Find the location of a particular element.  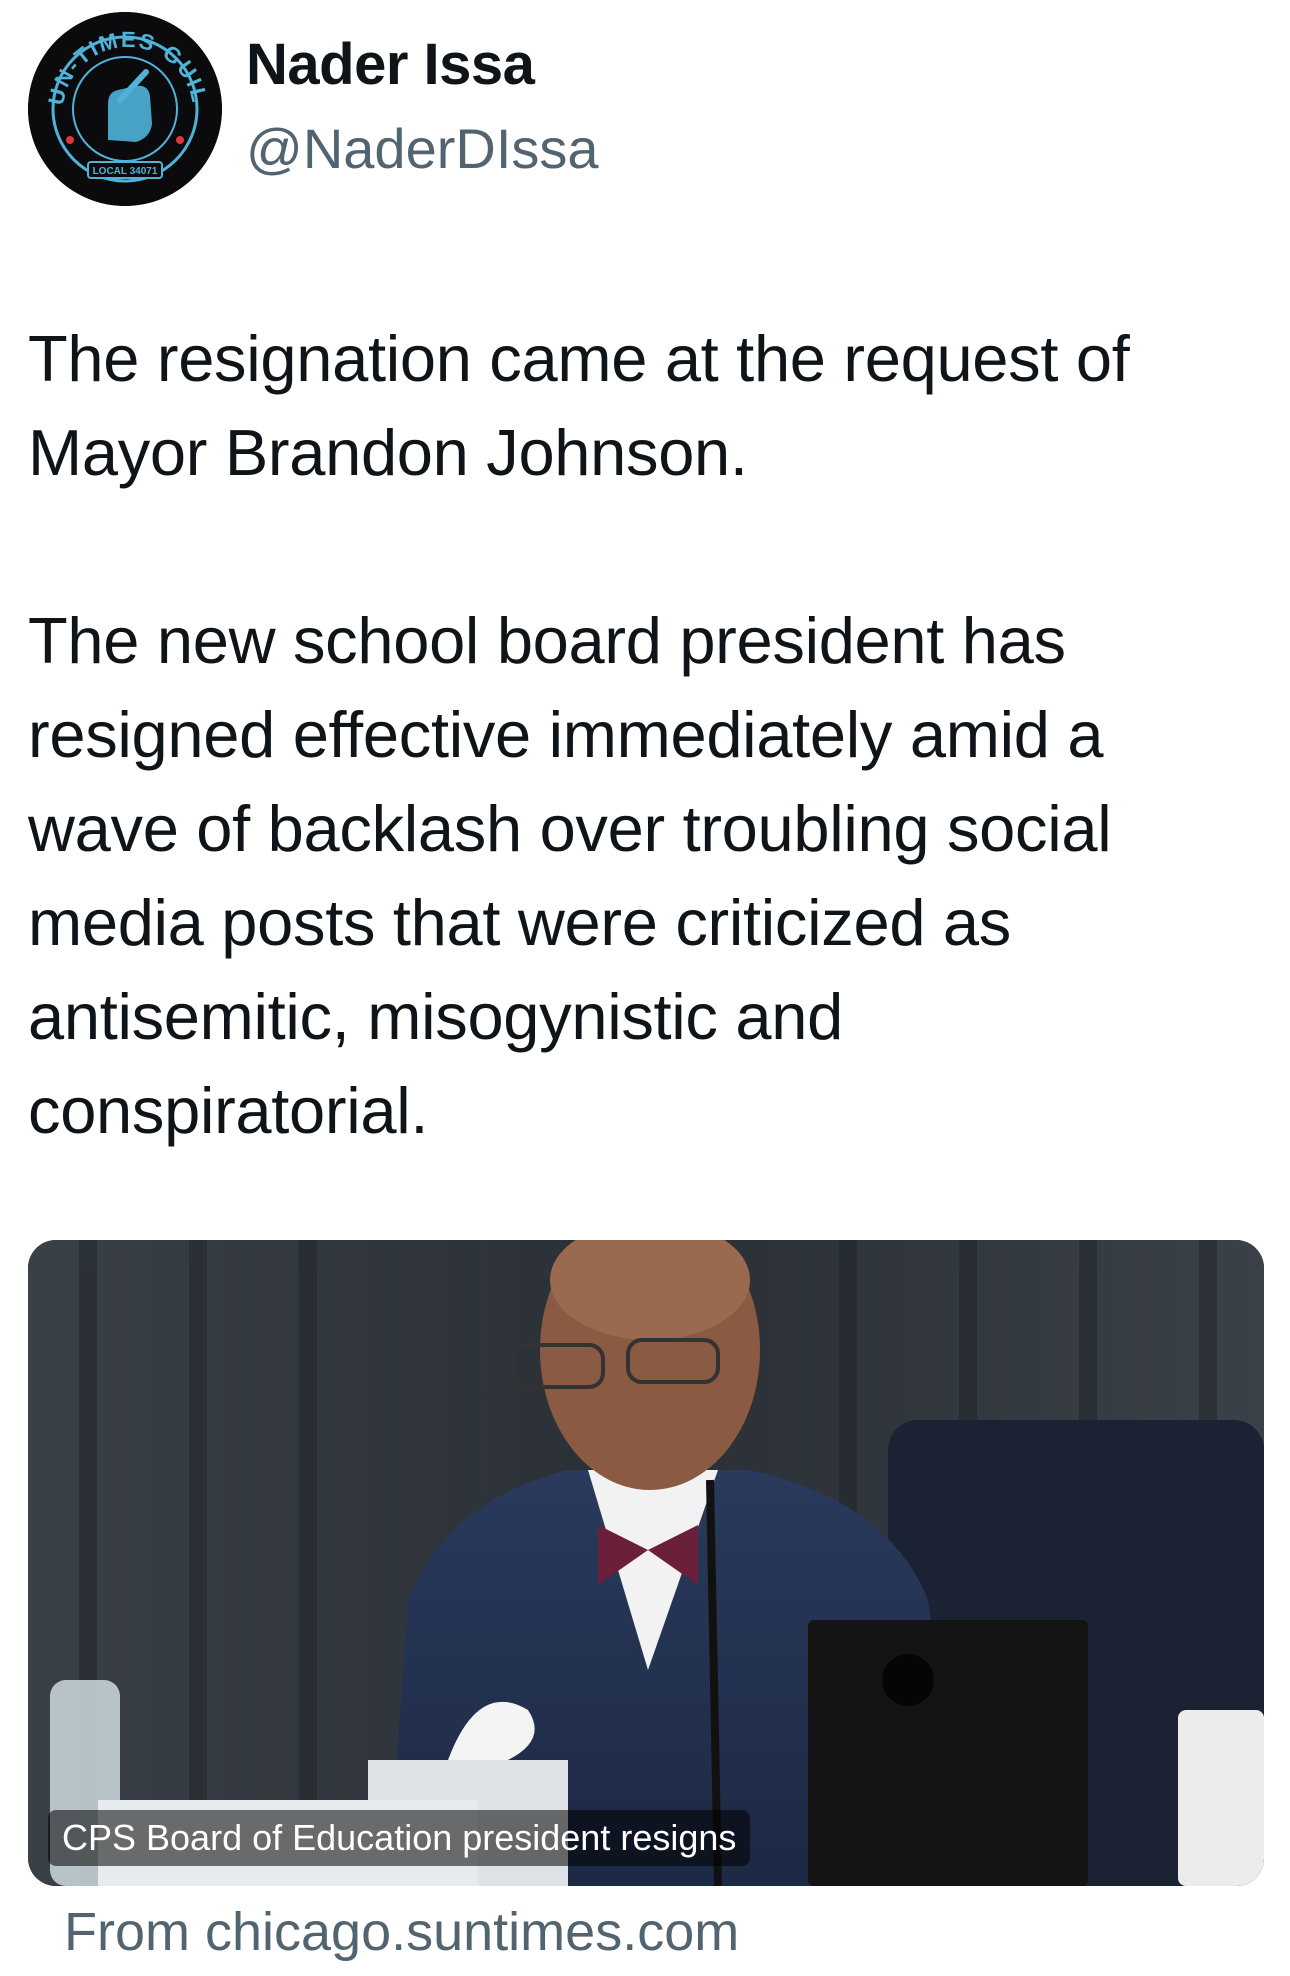

card-title: CPS Board of Education president resigns is located at coordinates (399, 1838).